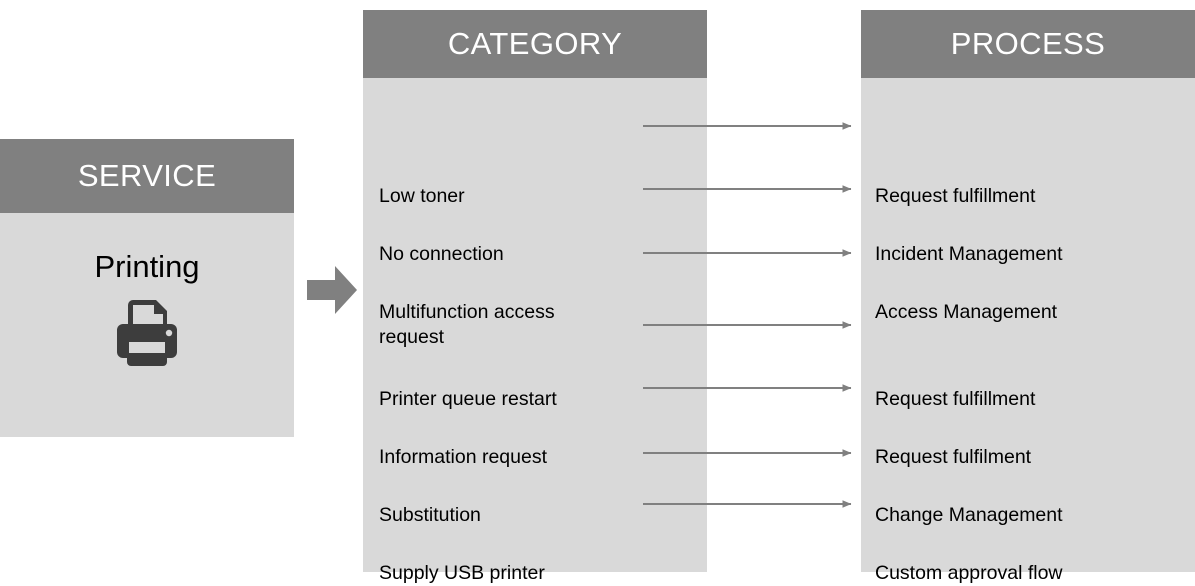 The width and height of the screenshot is (1195, 586). What do you see at coordinates (535, 44) in the screenshot?
I see `category-header-label: CATEGORY` at bounding box center [535, 44].